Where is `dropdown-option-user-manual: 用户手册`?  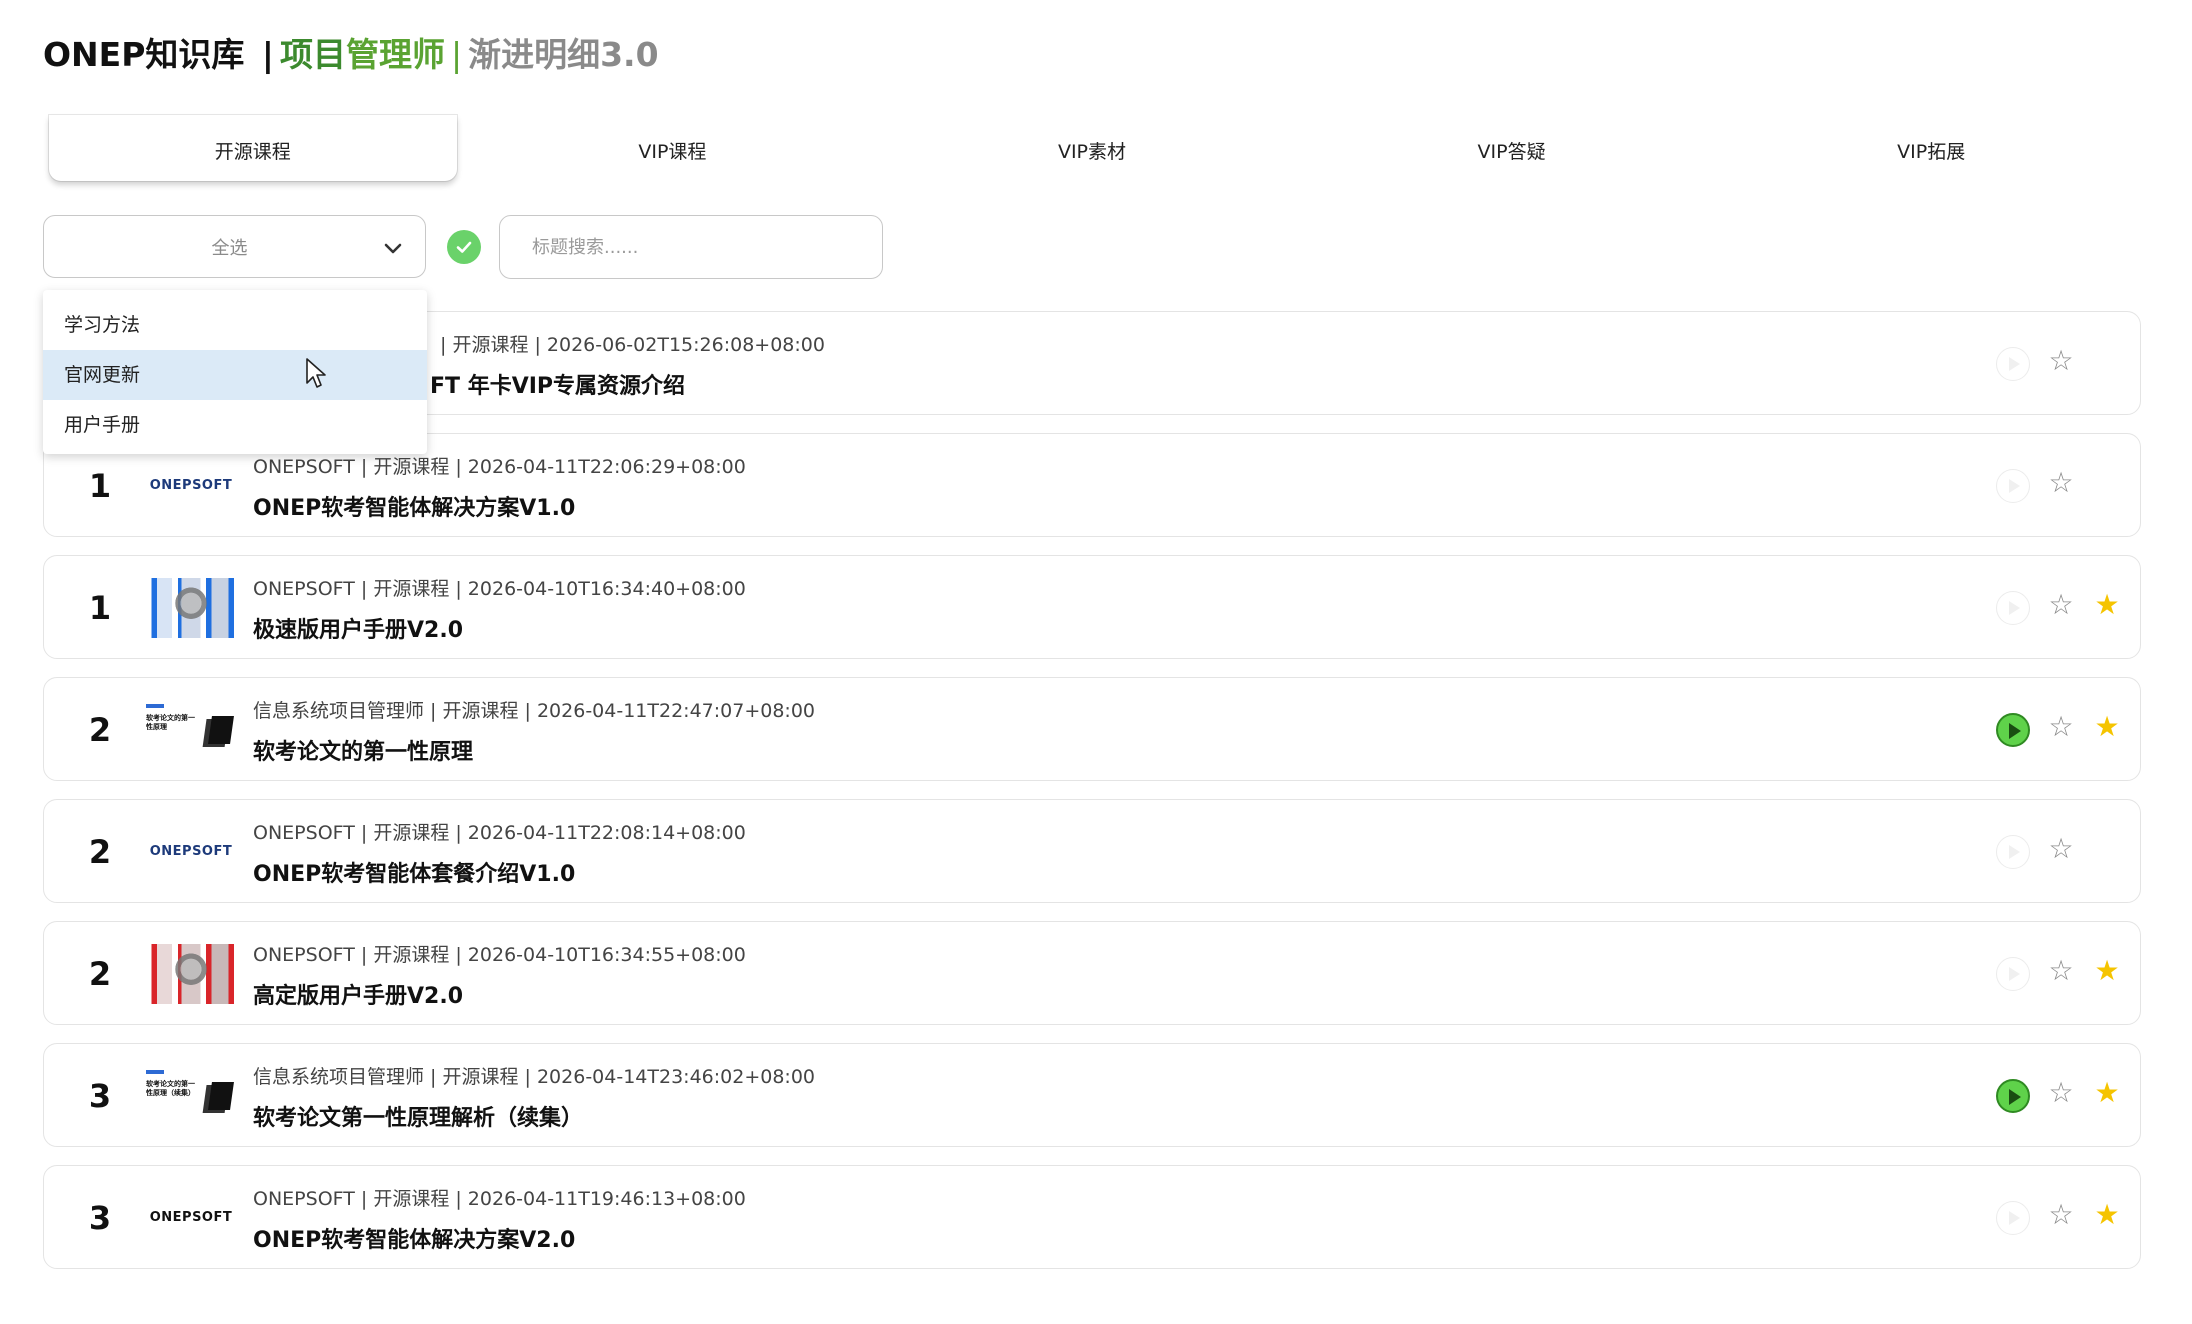
dropdown-option-user-manual: 用户手册 is located at coordinates (235, 425).